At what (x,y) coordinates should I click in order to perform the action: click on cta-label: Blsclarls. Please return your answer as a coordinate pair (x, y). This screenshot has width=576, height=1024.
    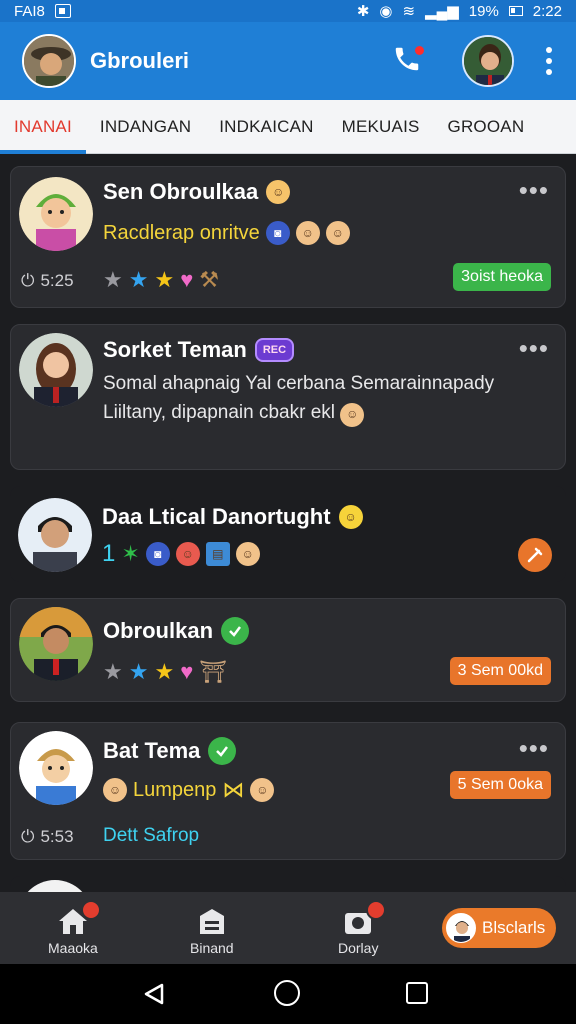
    Looking at the image, I should click on (514, 927).